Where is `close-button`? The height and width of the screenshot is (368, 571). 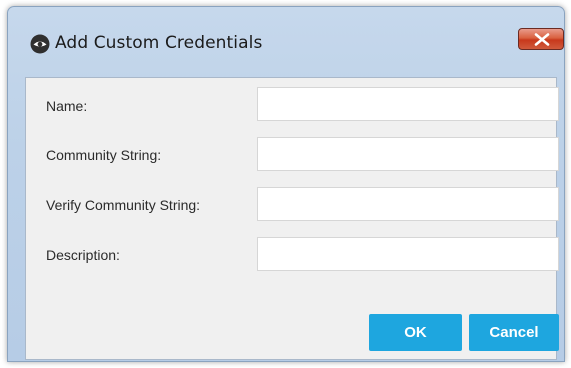
close-button is located at coordinates (541, 39).